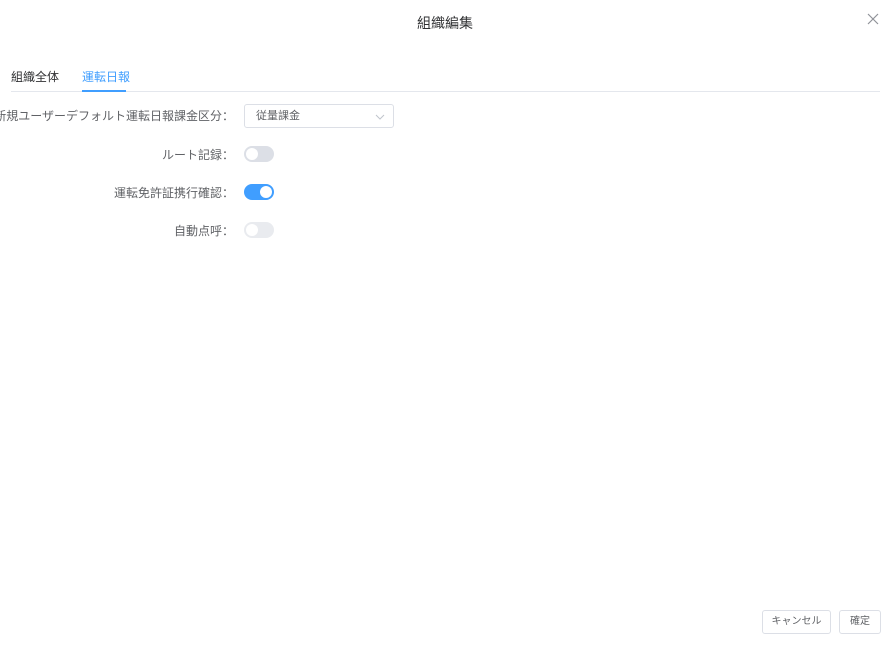  Describe the element at coordinates (445, 116) in the screenshot. I see `billing-row: *新規ユーザーデフォルト運転日報課金区分： 従量課金` at that location.